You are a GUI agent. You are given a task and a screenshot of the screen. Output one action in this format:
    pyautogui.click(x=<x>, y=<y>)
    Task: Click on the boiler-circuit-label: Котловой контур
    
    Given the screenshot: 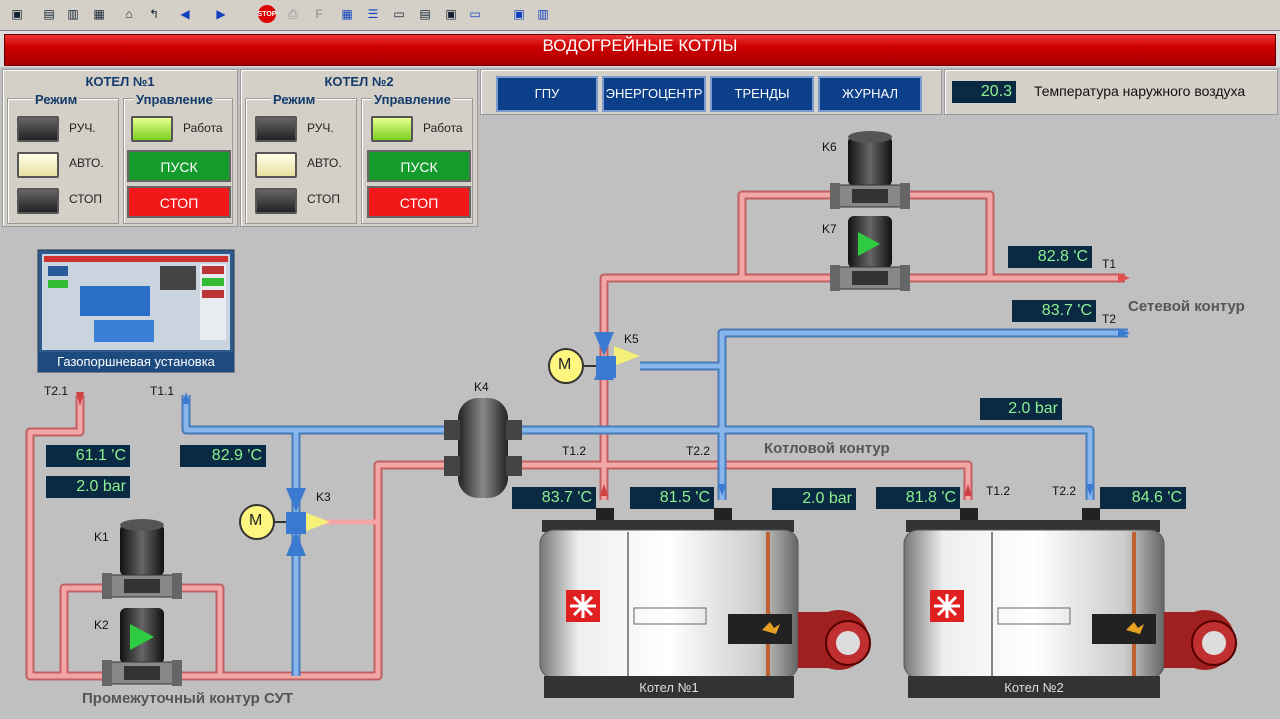 What is the action you would take?
    pyautogui.click(x=827, y=448)
    